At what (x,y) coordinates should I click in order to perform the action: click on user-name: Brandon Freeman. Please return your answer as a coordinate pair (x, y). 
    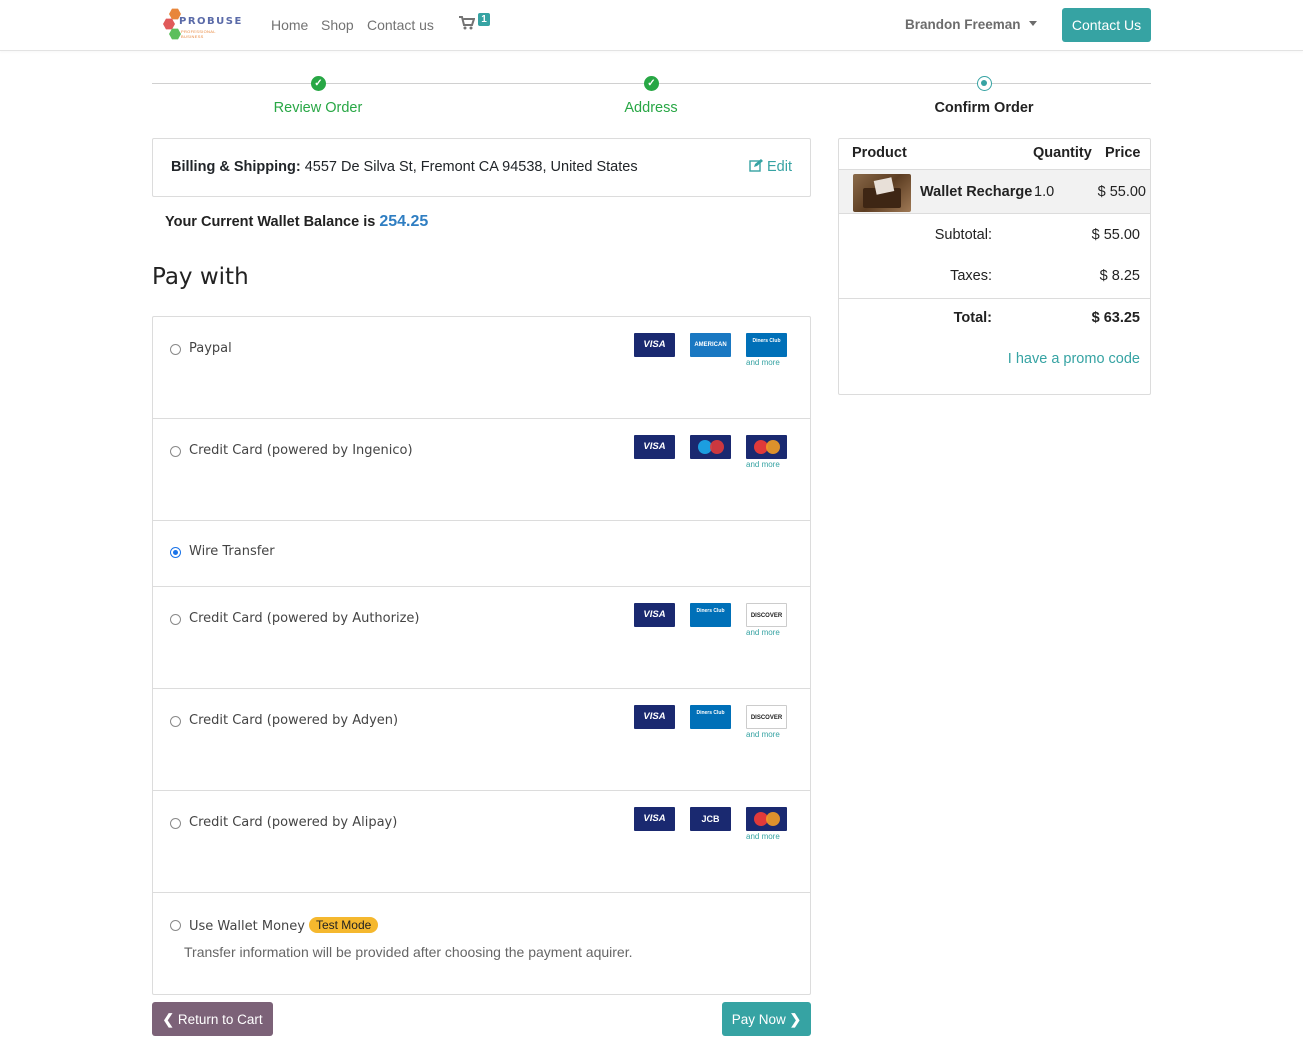
    Looking at the image, I should click on (963, 24).